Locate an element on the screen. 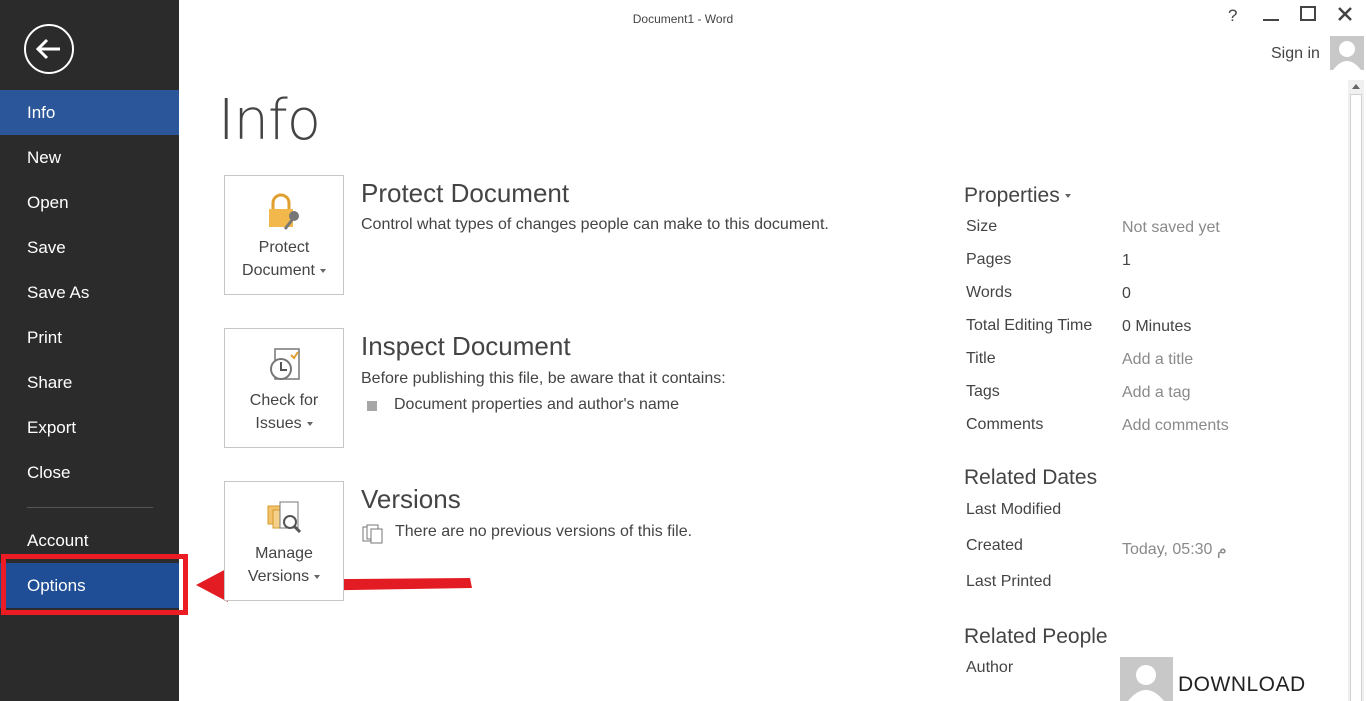 The height and width of the screenshot is (701, 1366). author-avatar-icon is located at coordinates (1146, 679).